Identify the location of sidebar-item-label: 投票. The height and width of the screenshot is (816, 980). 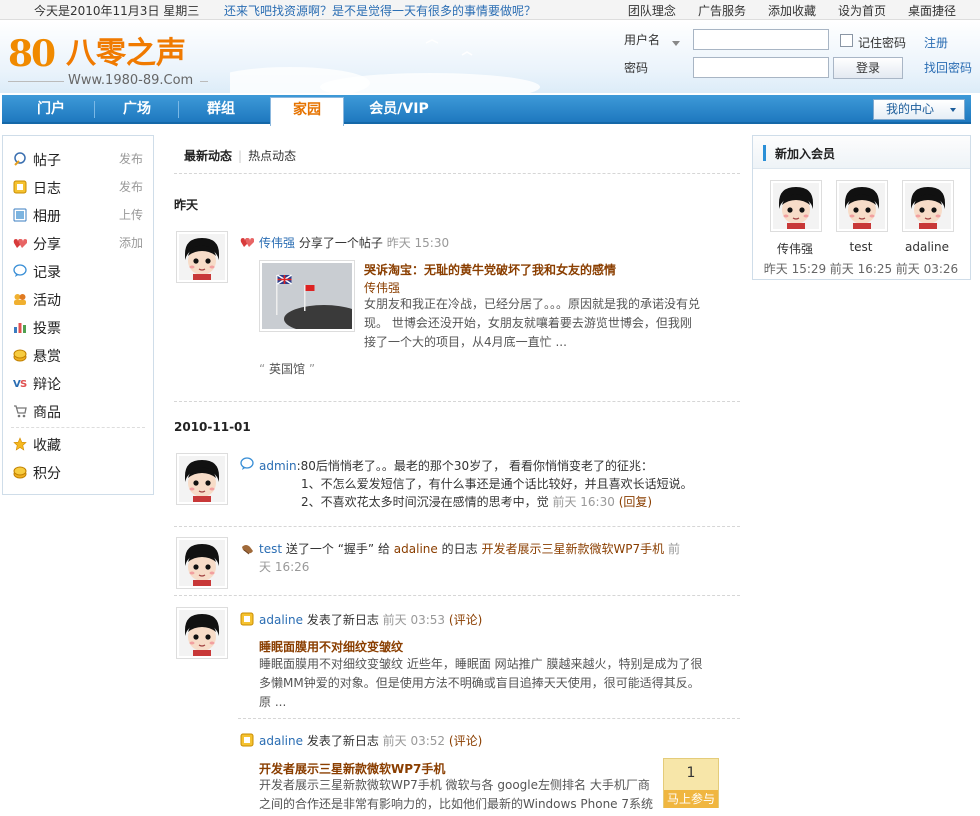
(47, 329).